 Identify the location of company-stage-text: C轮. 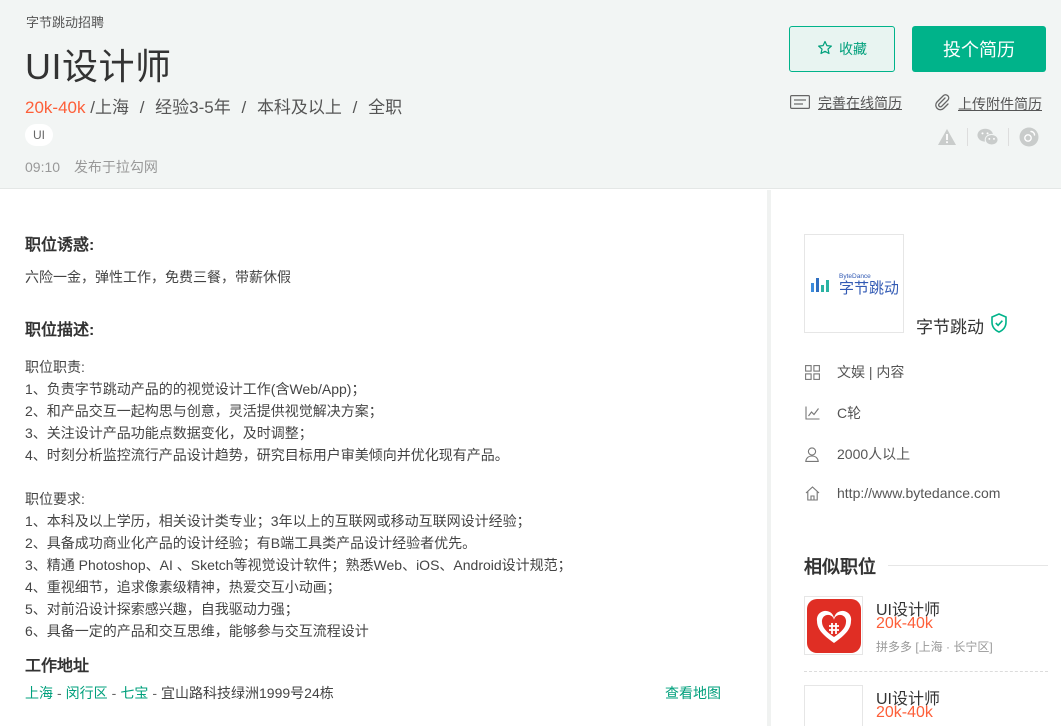
(849, 413).